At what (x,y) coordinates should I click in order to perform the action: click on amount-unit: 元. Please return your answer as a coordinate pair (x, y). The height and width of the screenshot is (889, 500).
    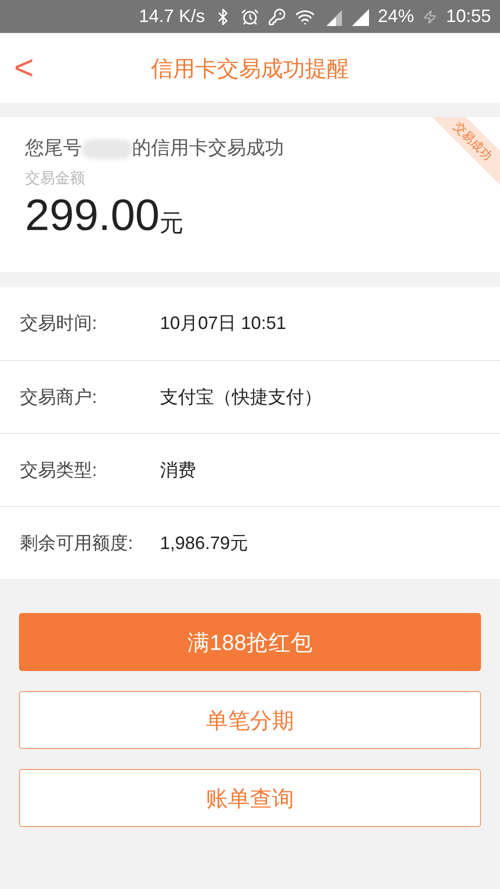
    Looking at the image, I should click on (172, 224).